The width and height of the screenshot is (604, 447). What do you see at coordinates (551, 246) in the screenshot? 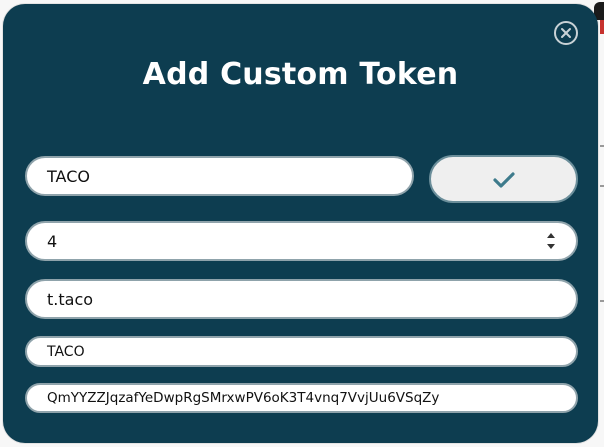
I see `stepper-down-icon` at bounding box center [551, 246].